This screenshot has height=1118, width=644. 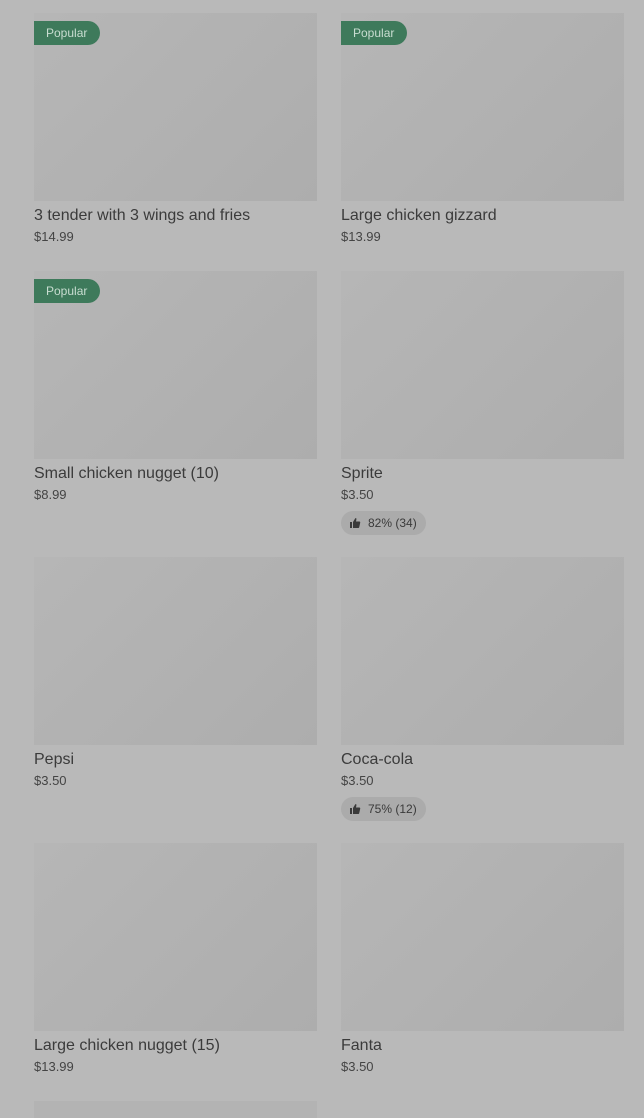 I want to click on menu-item-name: Pepsi, so click(x=175, y=760).